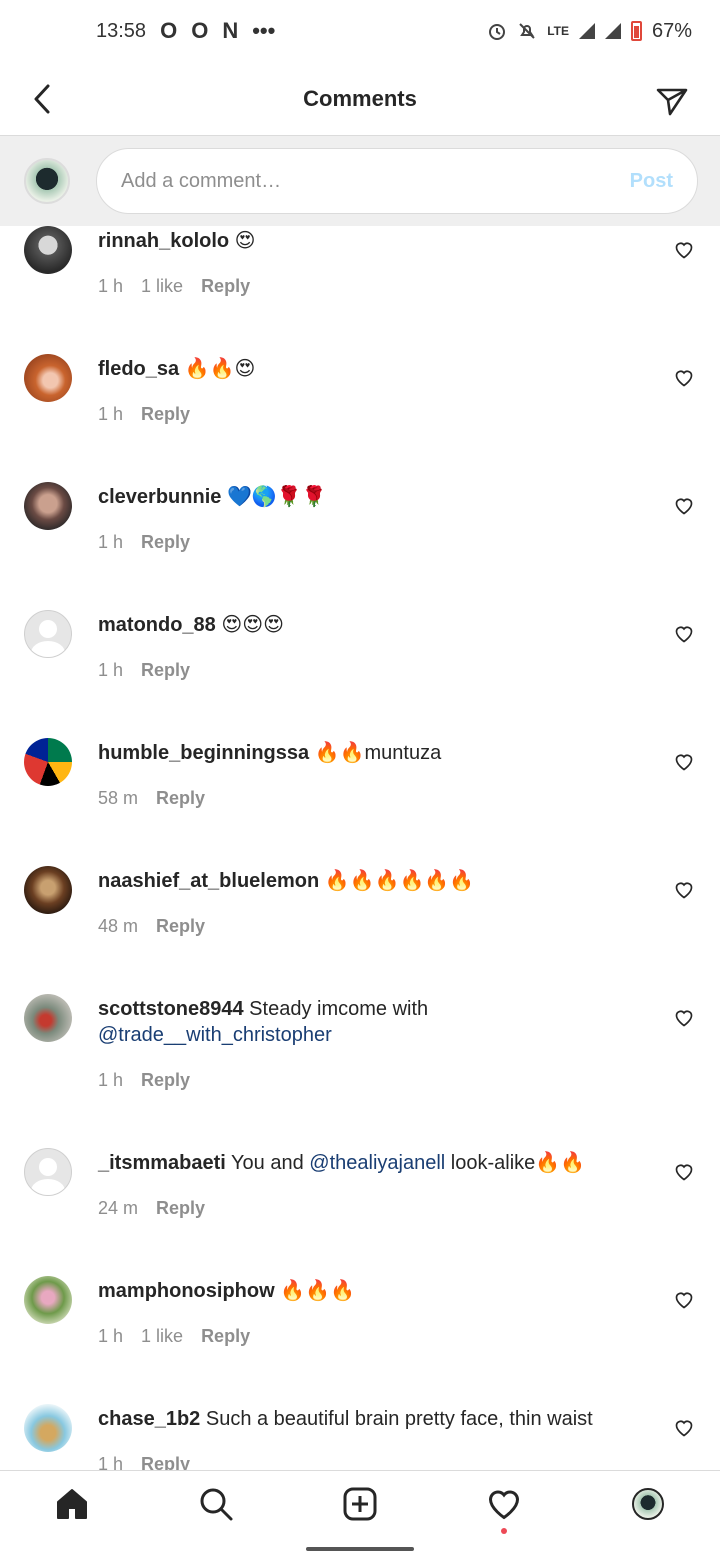 This screenshot has height=1560, width=720. I want to click on send-direct-icon, so click(672, 100).